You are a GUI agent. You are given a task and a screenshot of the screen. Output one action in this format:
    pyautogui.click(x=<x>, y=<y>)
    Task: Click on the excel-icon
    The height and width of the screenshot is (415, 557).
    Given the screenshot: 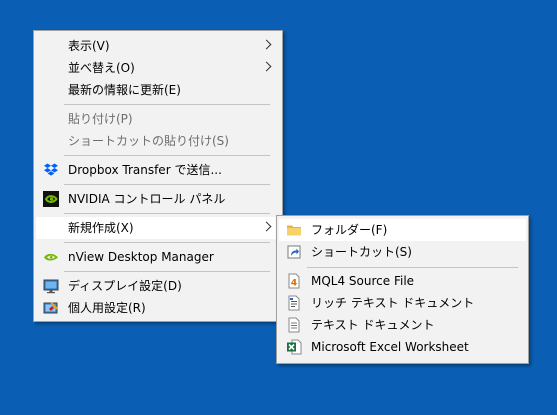 What is the action you would take?
    pyautogui.click(x=294, y=347)
    